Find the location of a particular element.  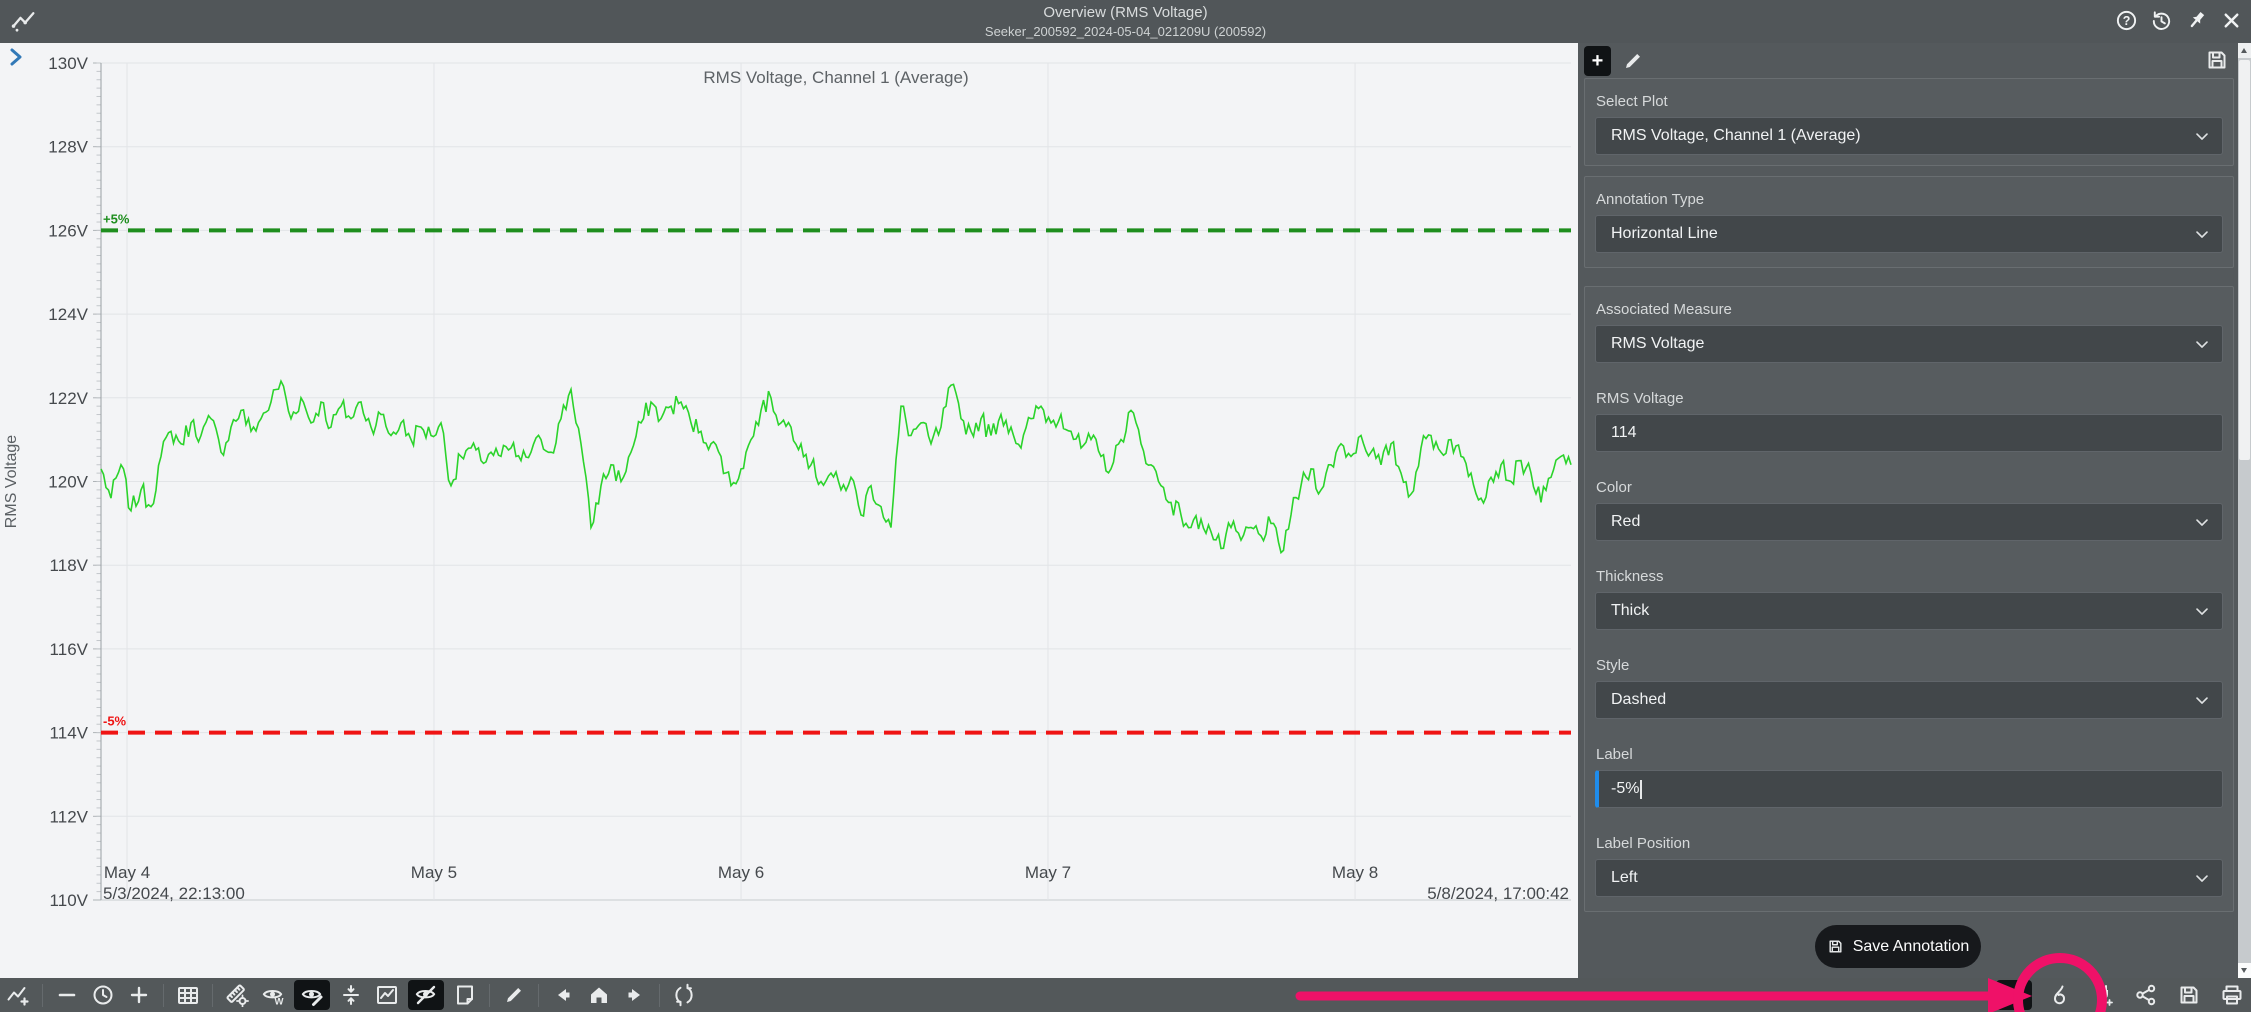

collapse-vertical-icon is located at coordinates (351, 995).